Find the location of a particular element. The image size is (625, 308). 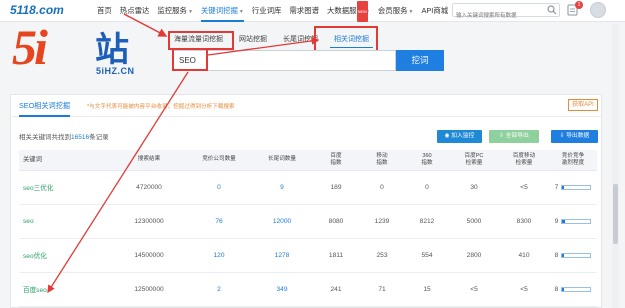

column-header: 竞价公司数量 is located at coordinates (219, 160).